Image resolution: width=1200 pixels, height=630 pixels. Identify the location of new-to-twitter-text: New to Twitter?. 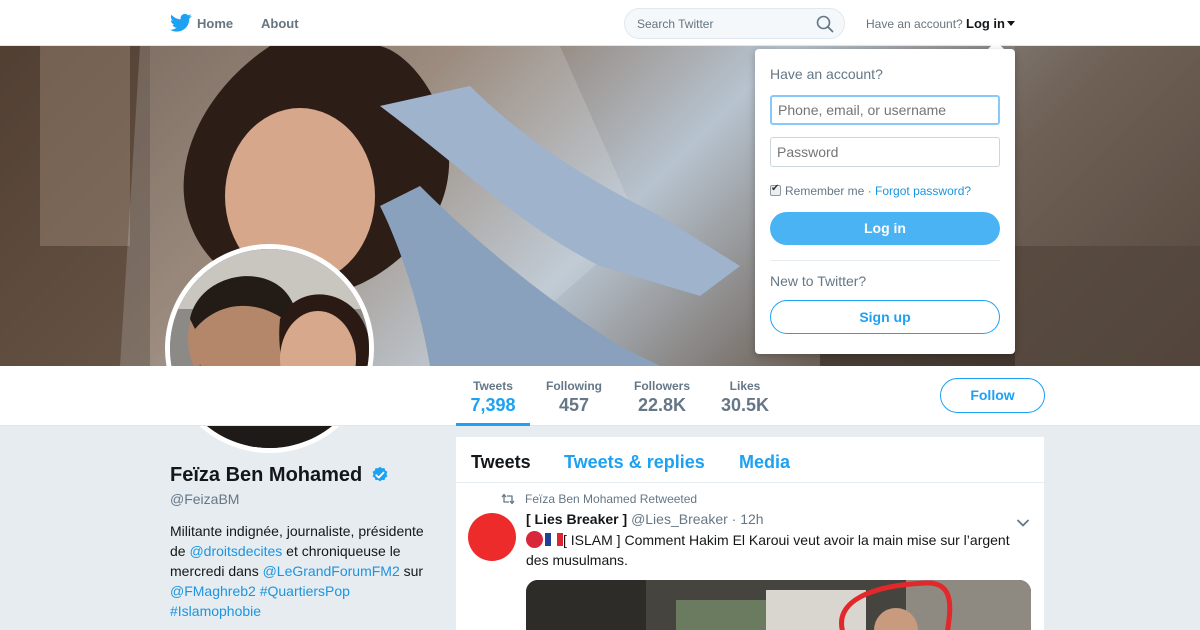
(818, 281).